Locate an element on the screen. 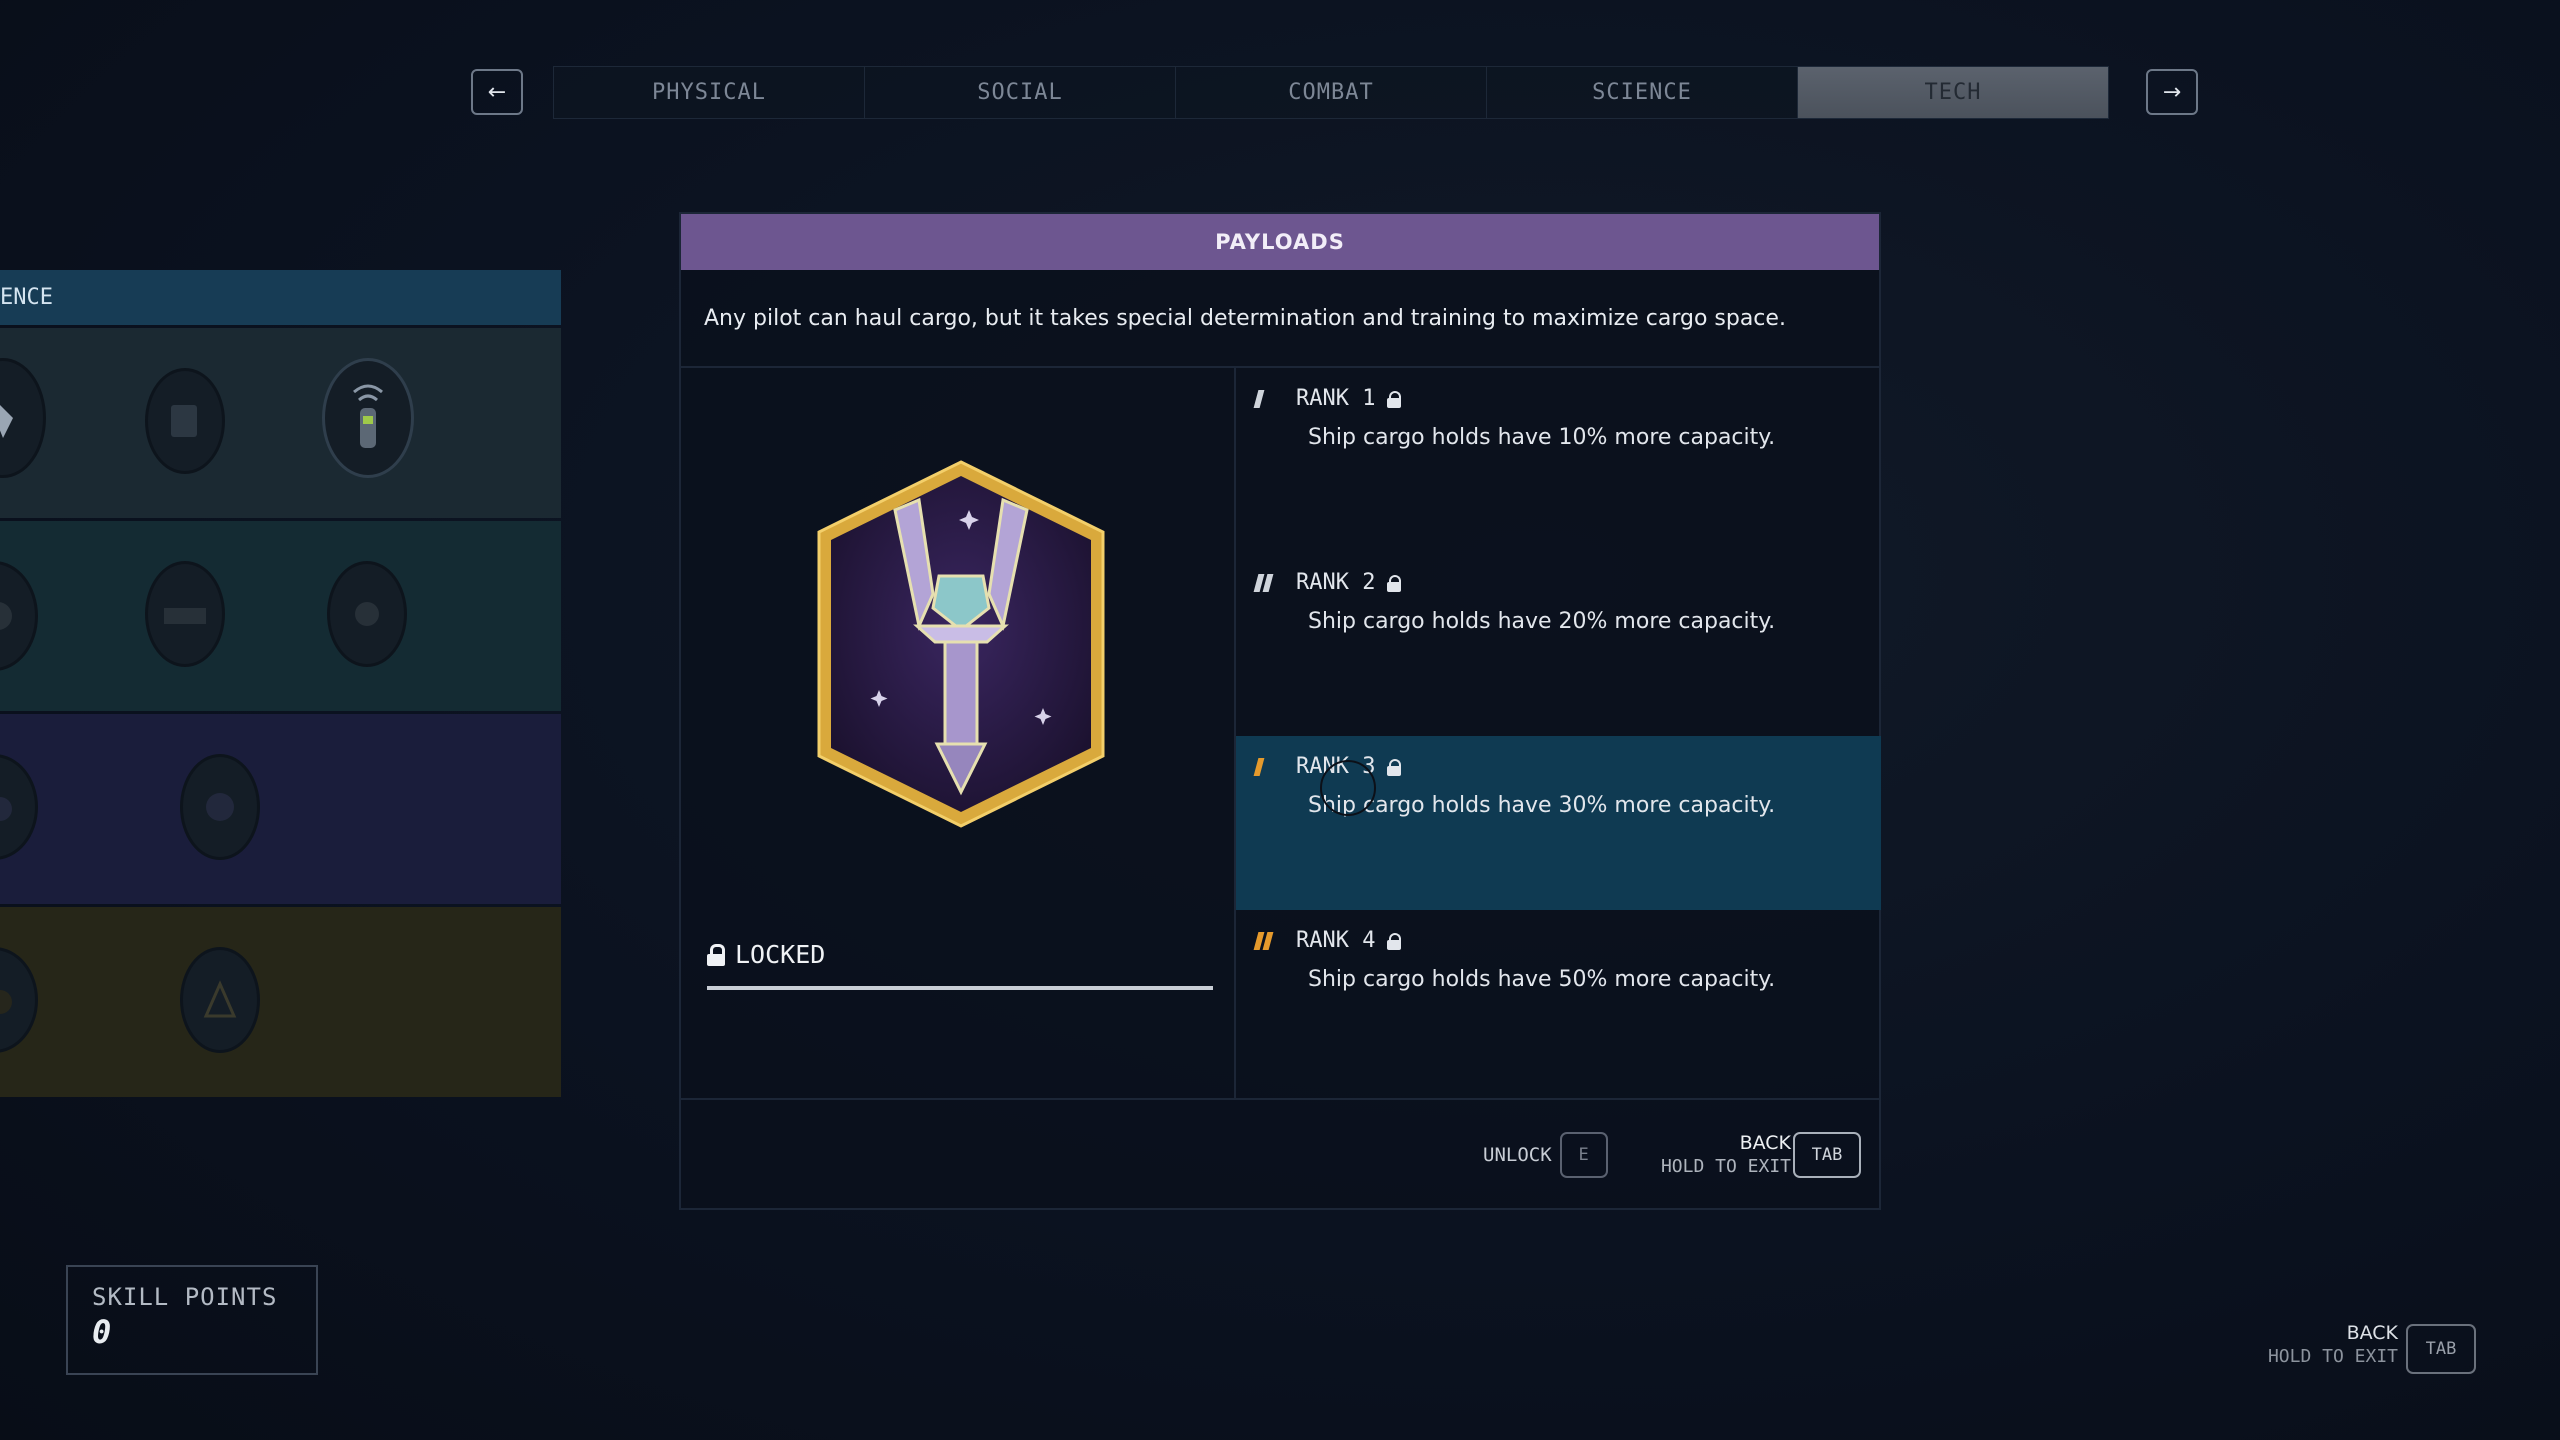  tab-science: SCIENCE is located at coordinates (1642, 92).